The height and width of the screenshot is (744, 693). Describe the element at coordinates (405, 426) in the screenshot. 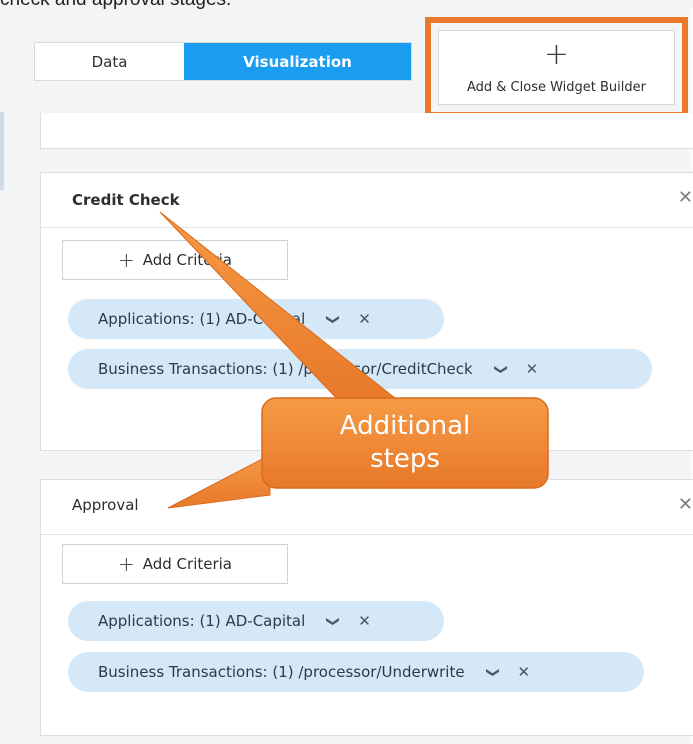

I see `callout-line-1: Additional` at that location.